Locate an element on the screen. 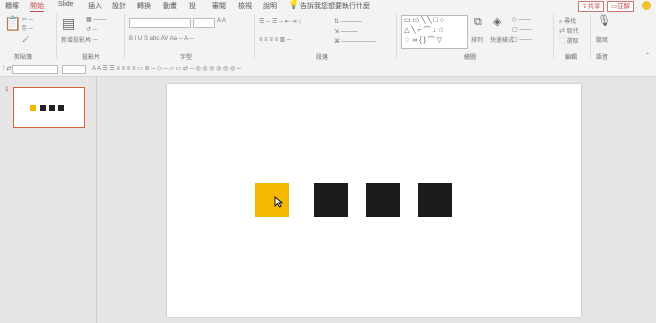  microphone-icon: 🎙 is located at coordinates (604, 21).